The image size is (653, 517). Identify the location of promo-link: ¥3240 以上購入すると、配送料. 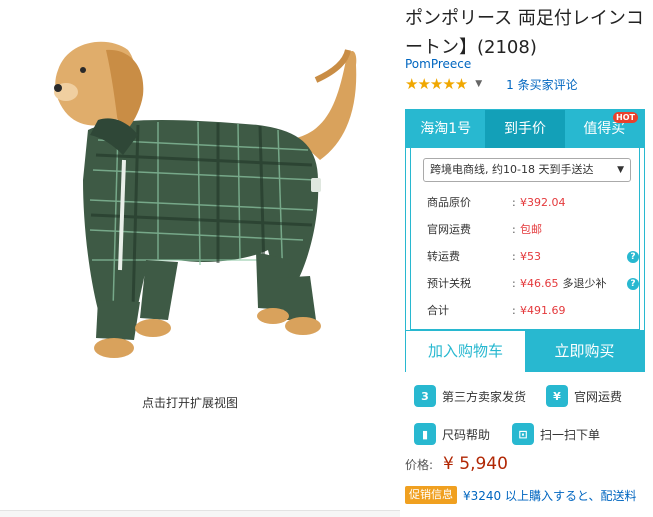
(550, 495).